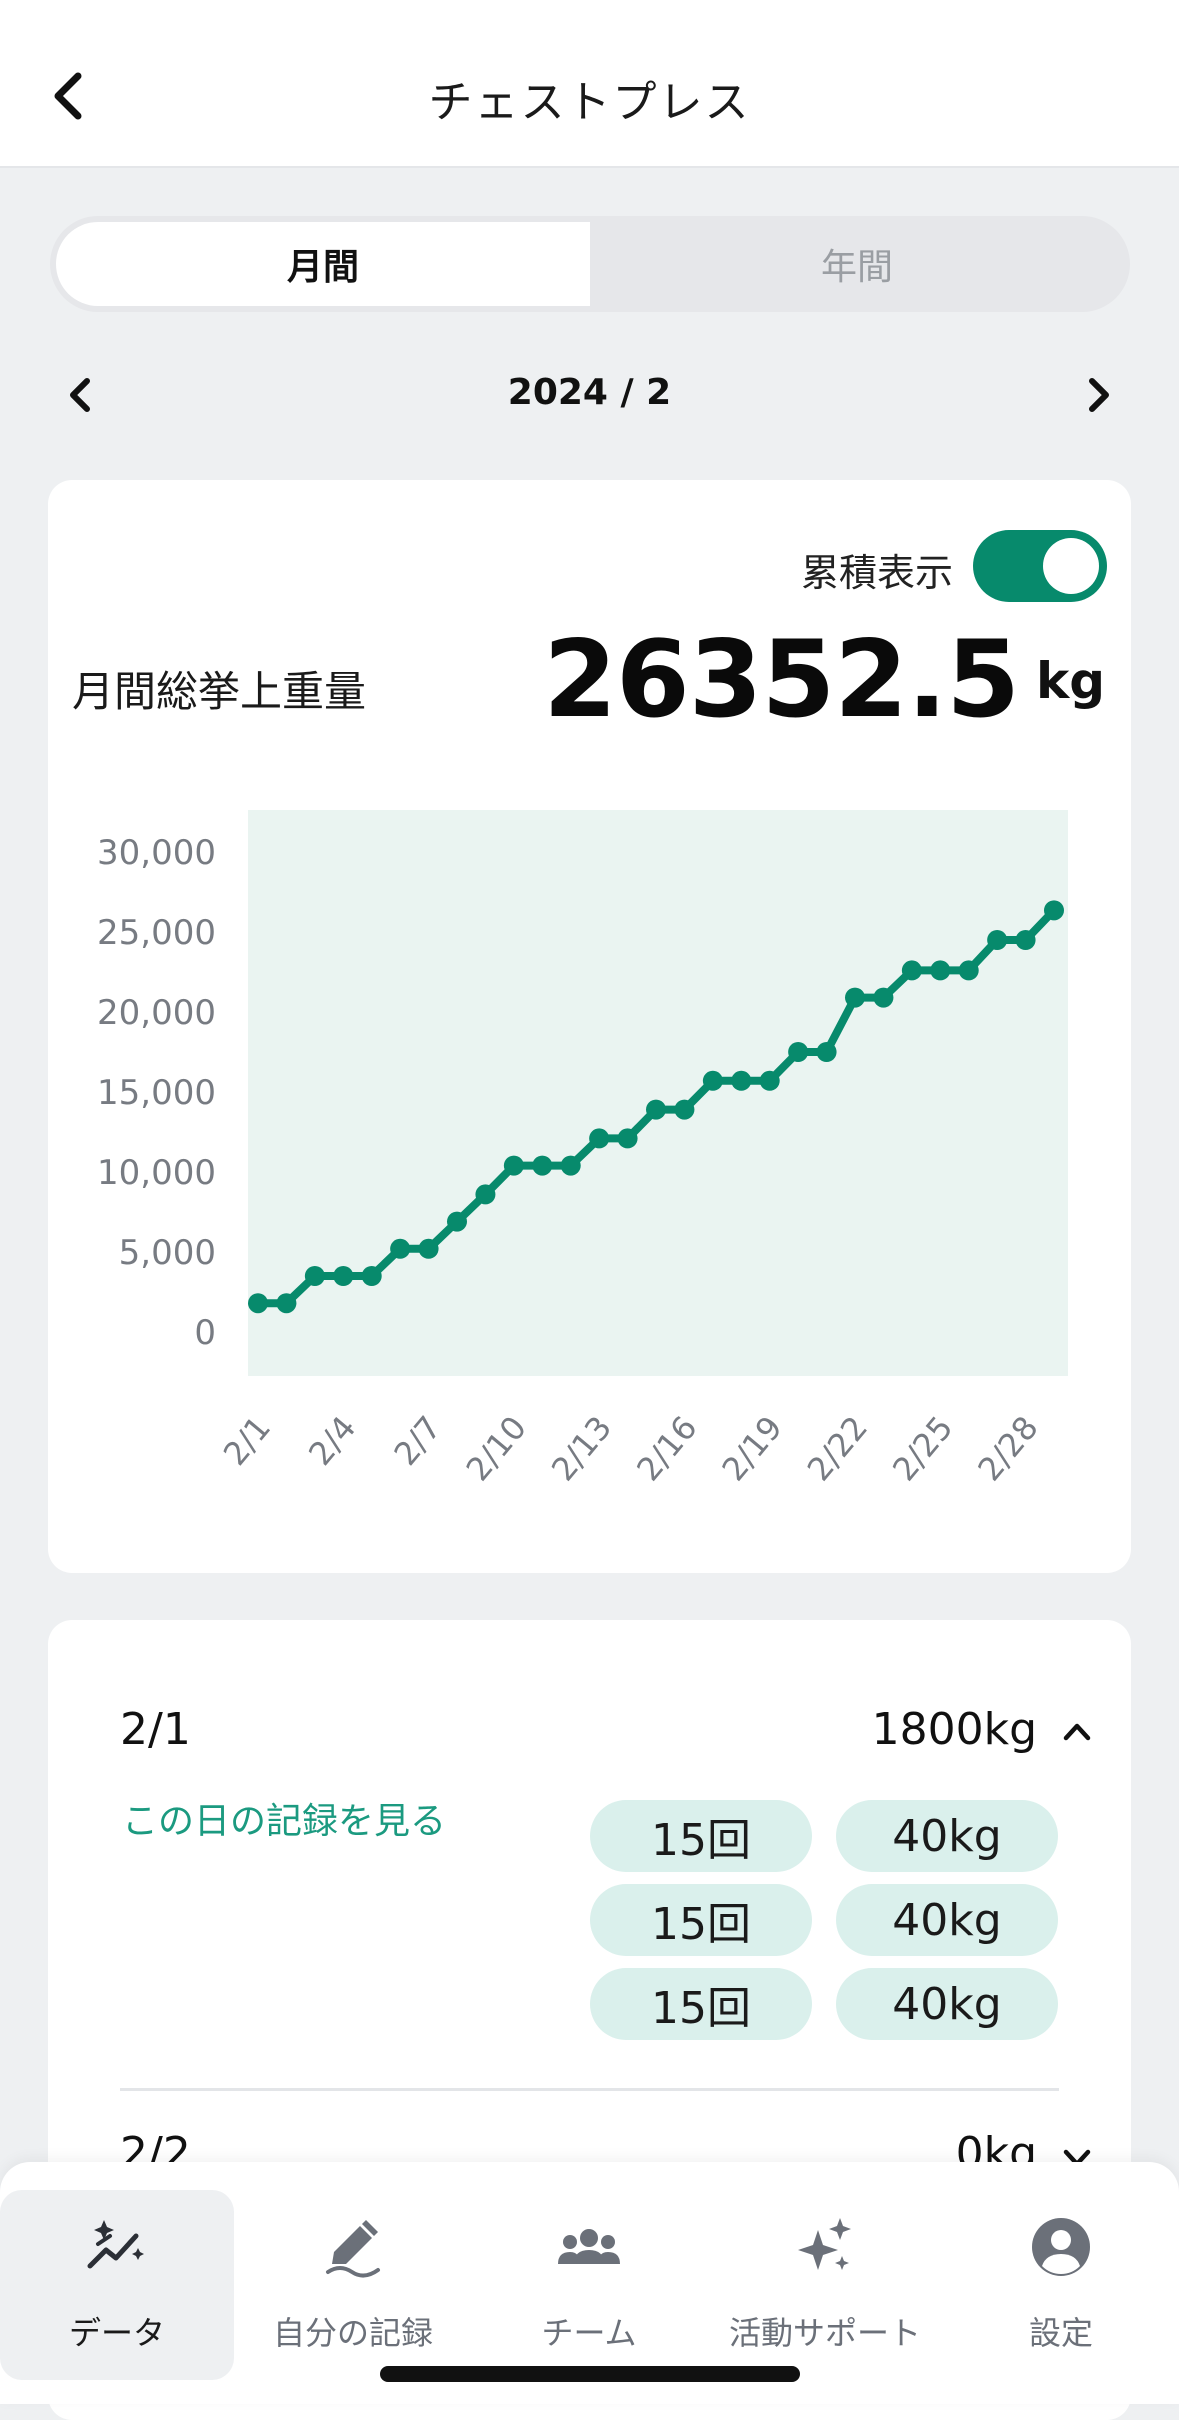 The image size is (1179, 2420). I want to click on entry-total-weight: 1800kg, so click(954, 1729).